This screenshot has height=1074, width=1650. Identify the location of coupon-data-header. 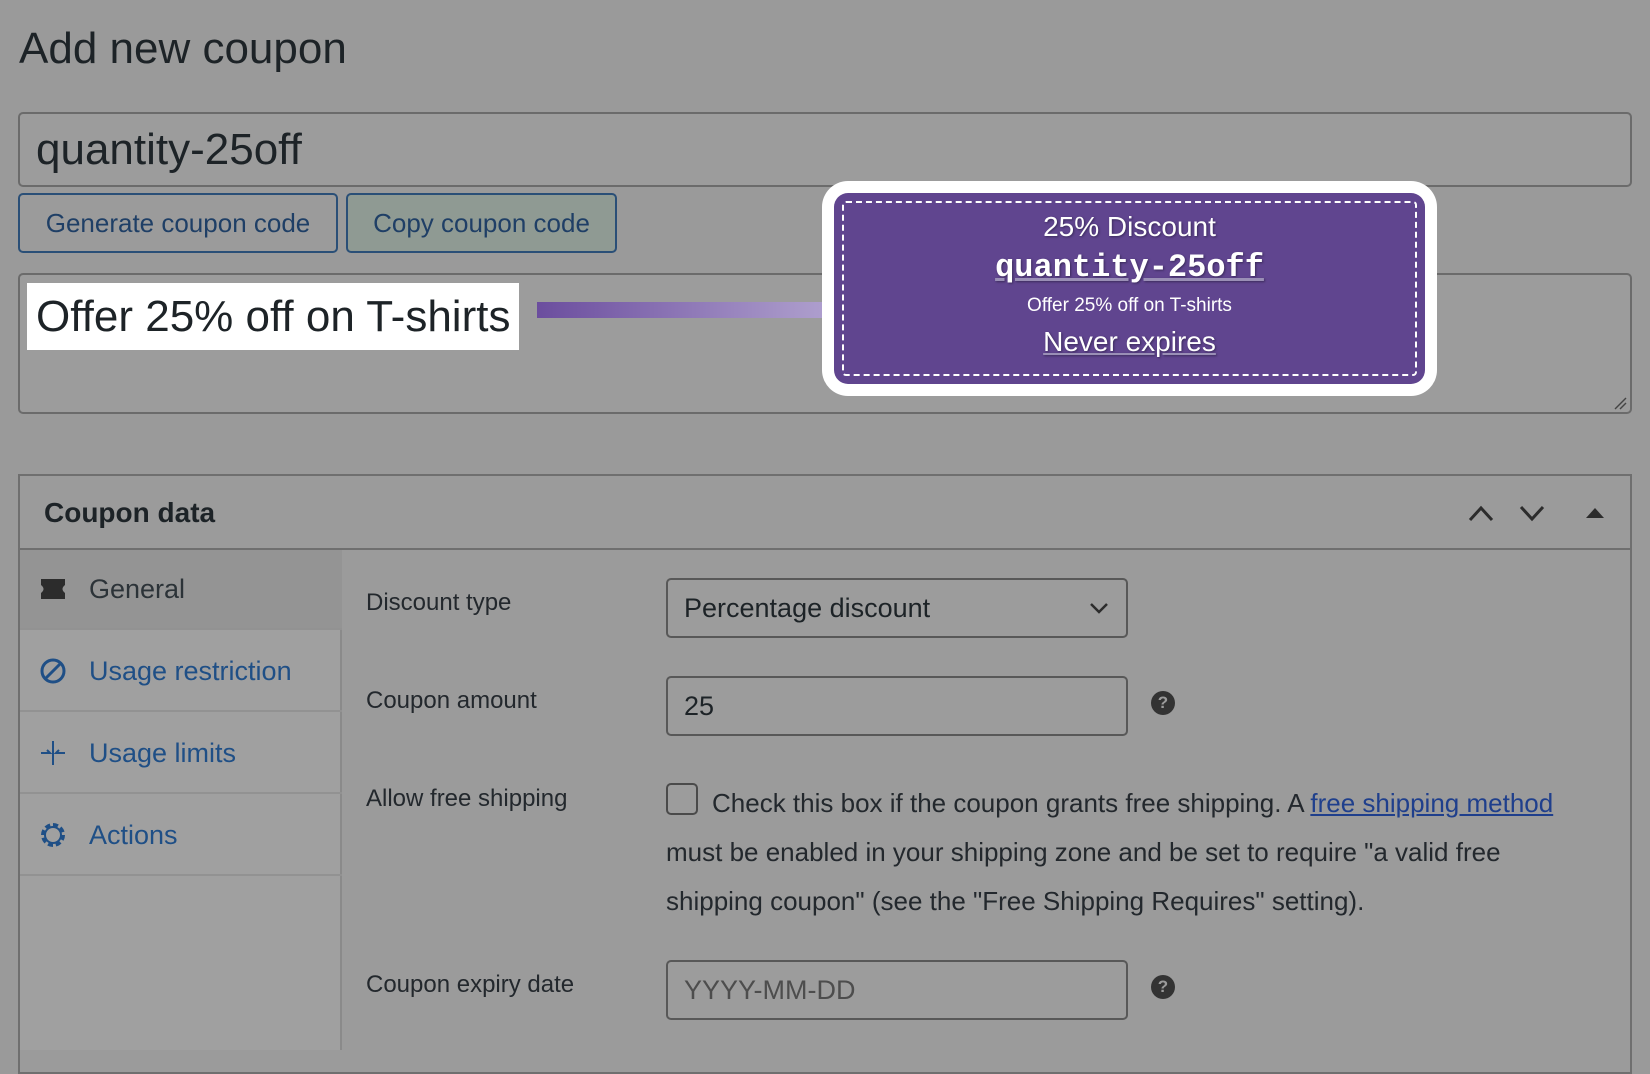
(825, 512).